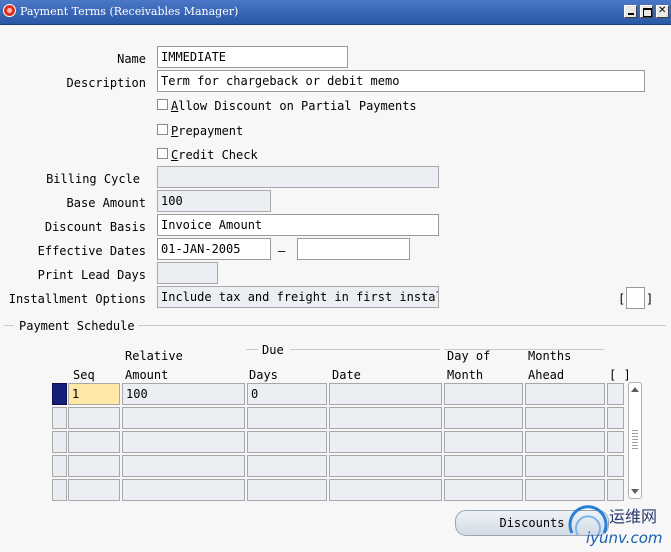  What do you see at coordinates (147, 375) in the screenshot?
I see `col-header-relative-amount-2: Amount` at bounding box center [147, 375].